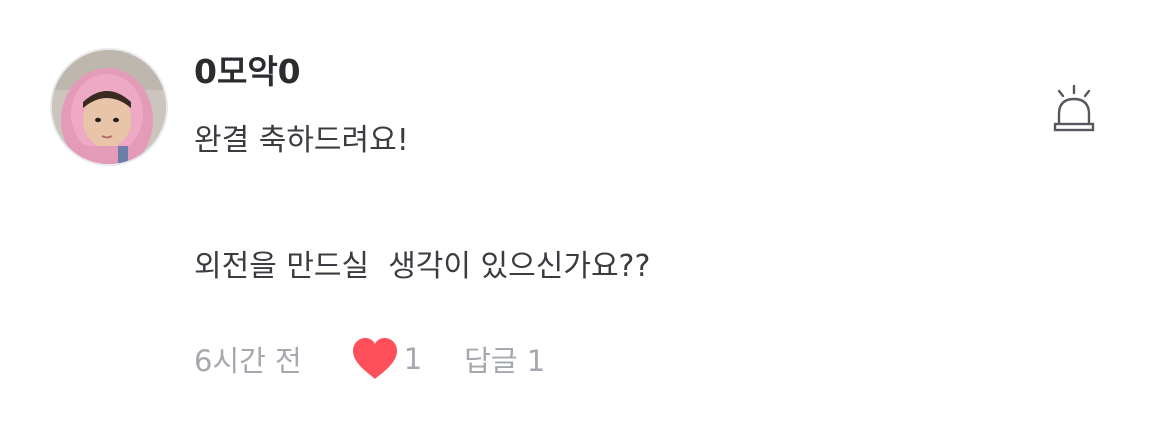  Describe the element at coordinates (504, 359) in the screenshot. I see `reply-button: 답글 1` at that location.